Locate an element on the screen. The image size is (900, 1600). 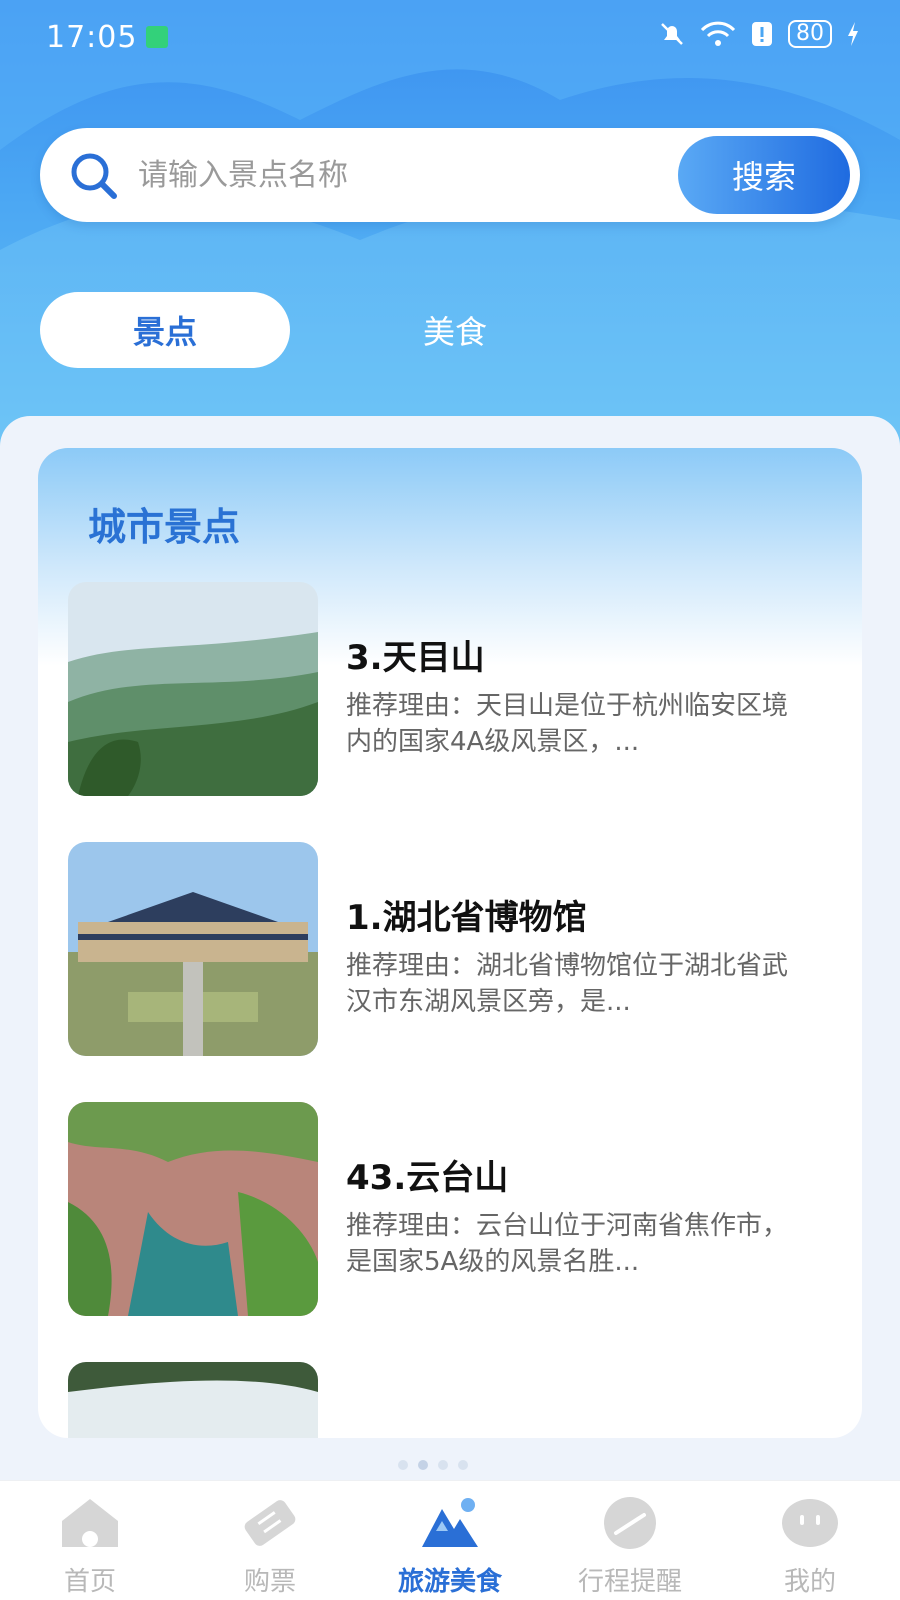
page-indicator is located at coordinates (433, 1465).